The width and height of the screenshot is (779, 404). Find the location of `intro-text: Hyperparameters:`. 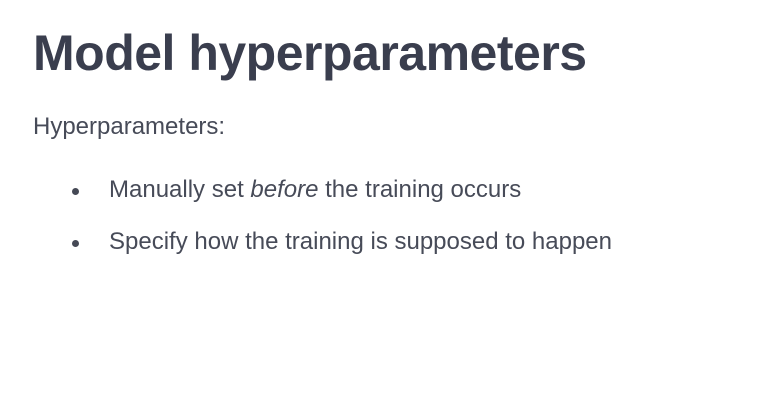

intro-text: Hyperparameters: is located at coordinates (129, 126).